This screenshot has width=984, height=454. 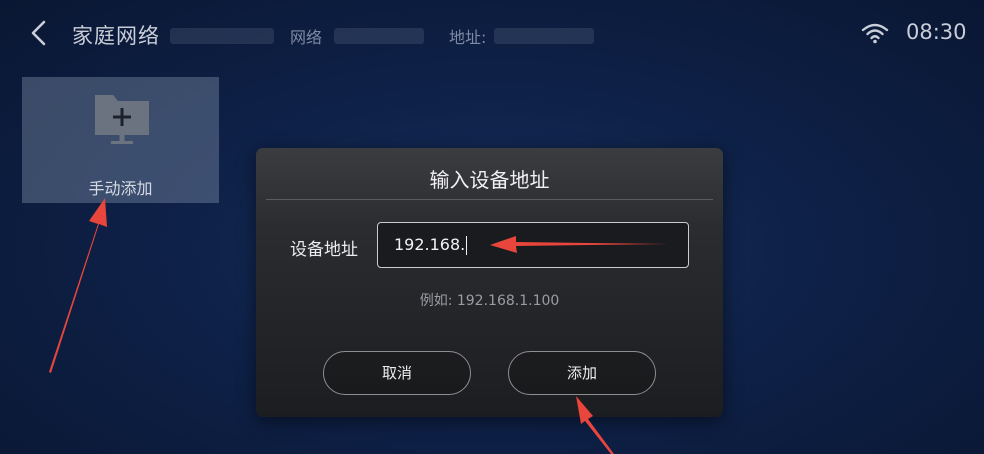 I want to click on cancel-button: 取消, so click(x=397, y=373).